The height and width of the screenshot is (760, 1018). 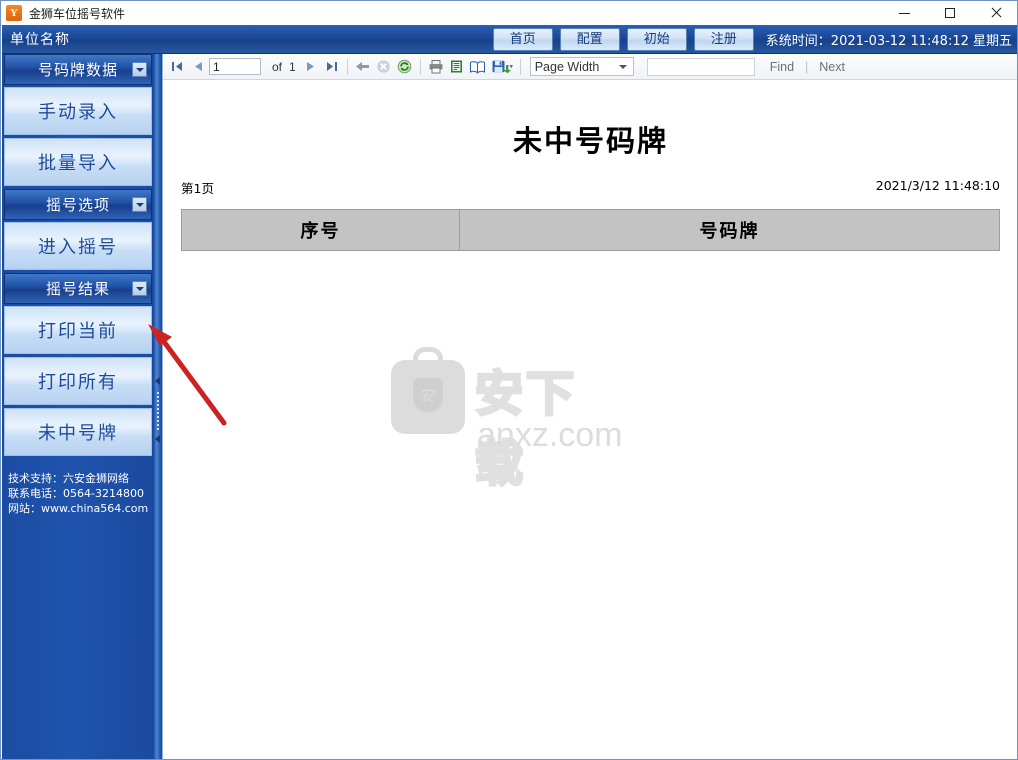 What do you see at coordinates (428, 356) in the screenshot?
I see `watermark-handle-icon` at bounding box center [428, 356].